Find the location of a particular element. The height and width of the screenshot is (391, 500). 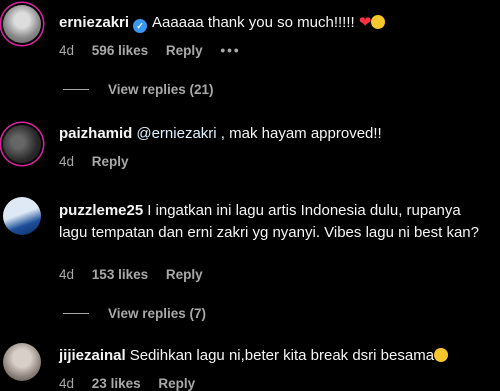

username: erniezakri is located at coordinates (94, 22).